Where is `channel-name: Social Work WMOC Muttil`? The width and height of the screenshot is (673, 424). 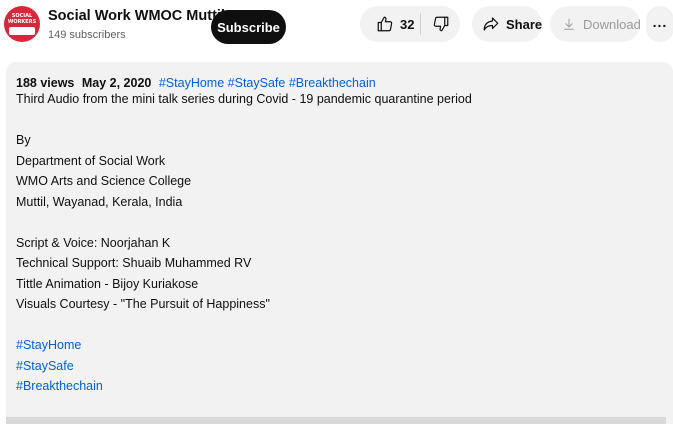 channel-name: Social Work WMOC Muttil is located at coordinates (136, 16).